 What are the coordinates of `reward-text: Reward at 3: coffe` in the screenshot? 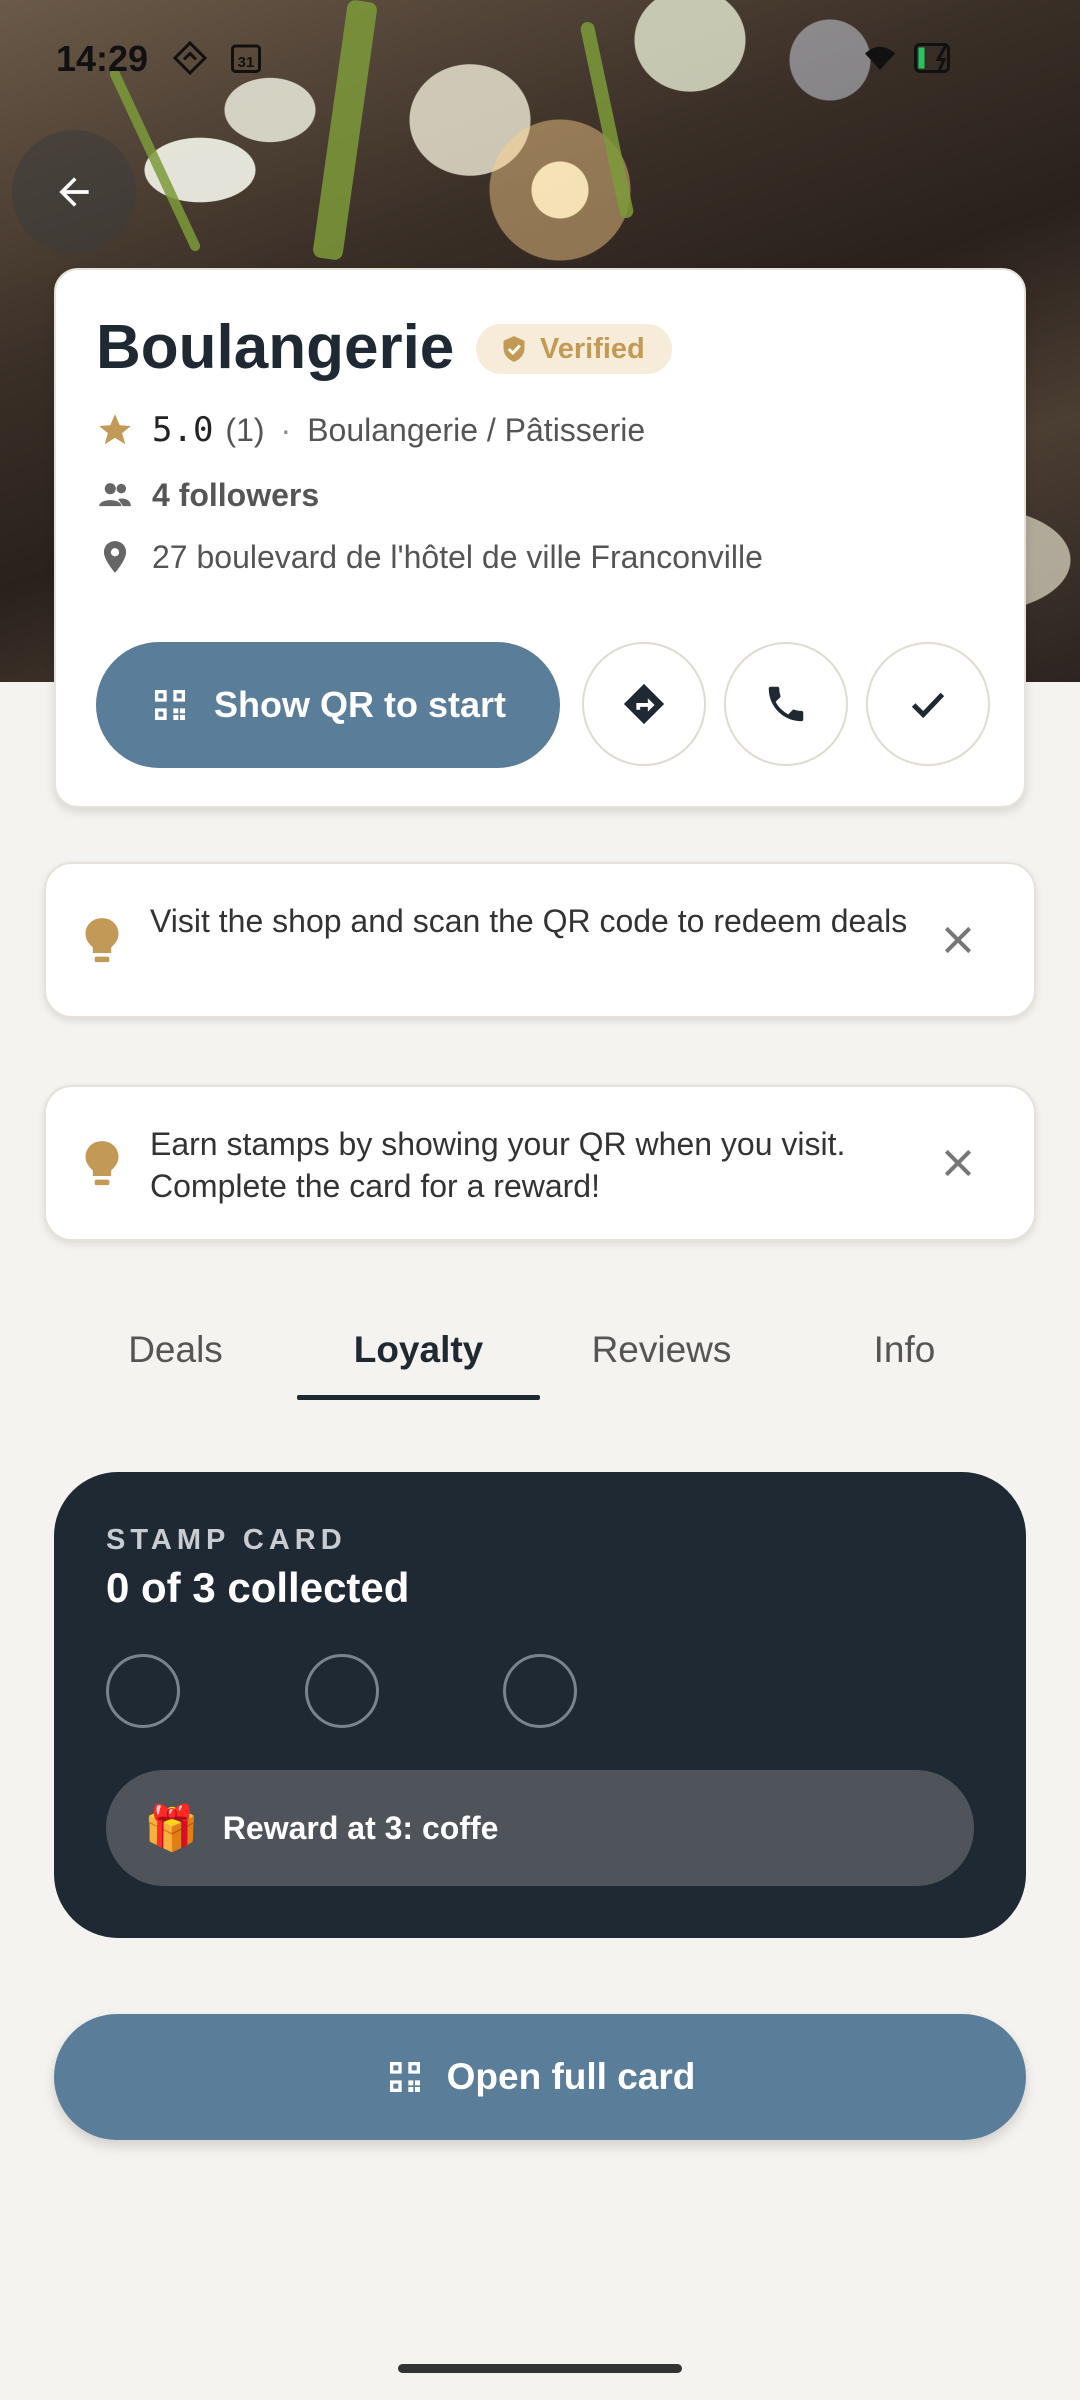 It's located at (360, 1827).